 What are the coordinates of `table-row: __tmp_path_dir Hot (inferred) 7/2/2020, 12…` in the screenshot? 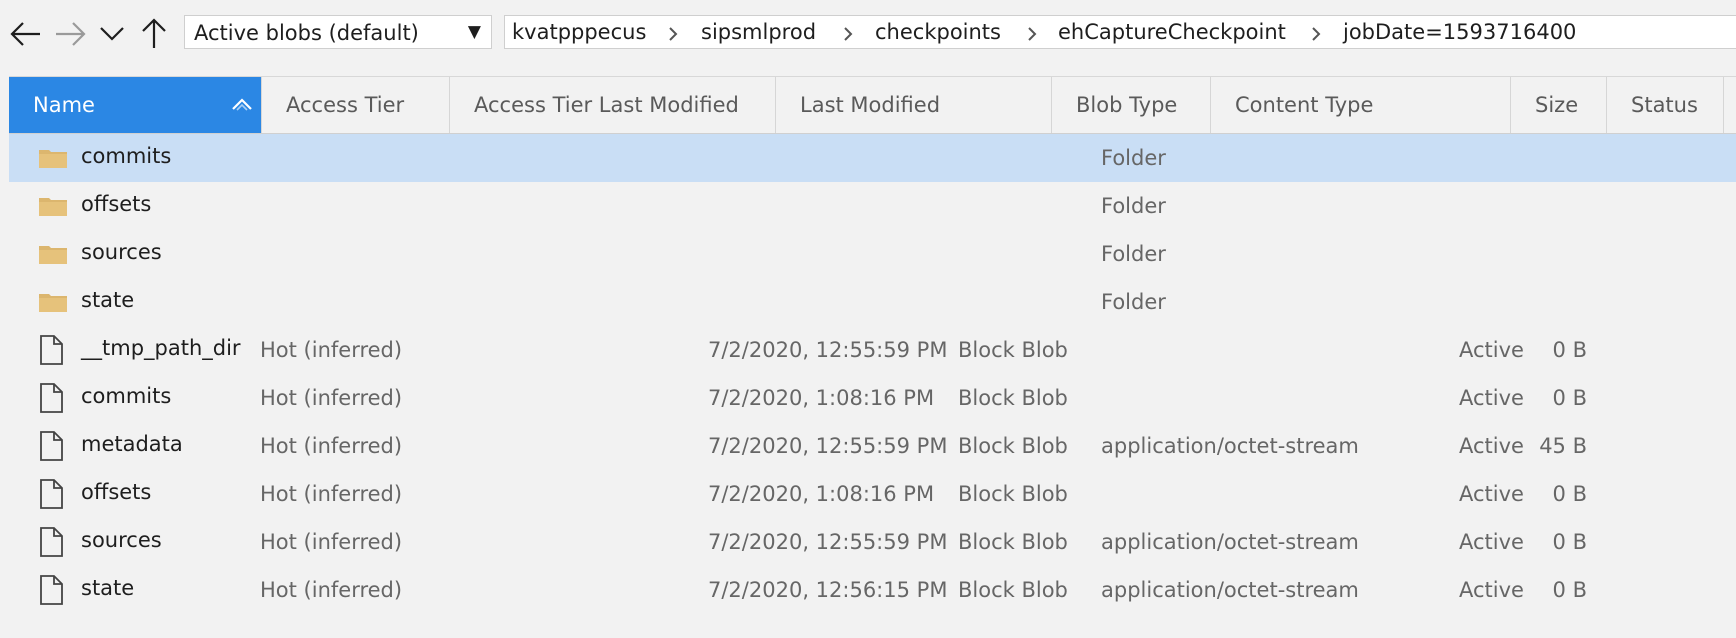 It's located at (872, 350).